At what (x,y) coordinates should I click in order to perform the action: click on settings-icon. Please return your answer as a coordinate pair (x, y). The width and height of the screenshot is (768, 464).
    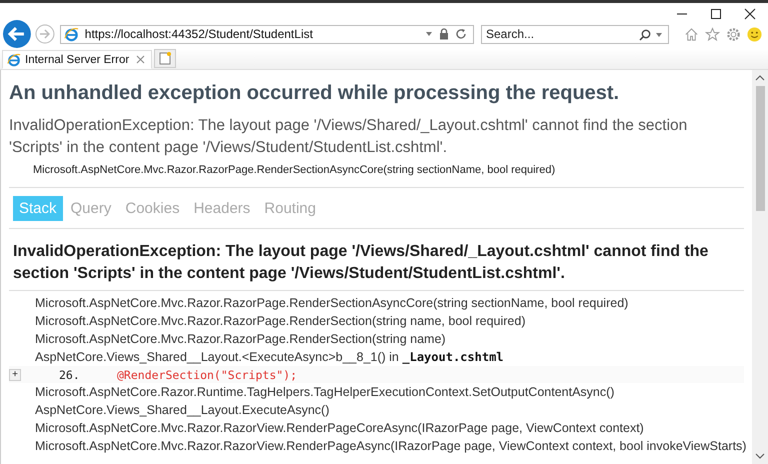
    Looking at the image, I should click on (733, 34).